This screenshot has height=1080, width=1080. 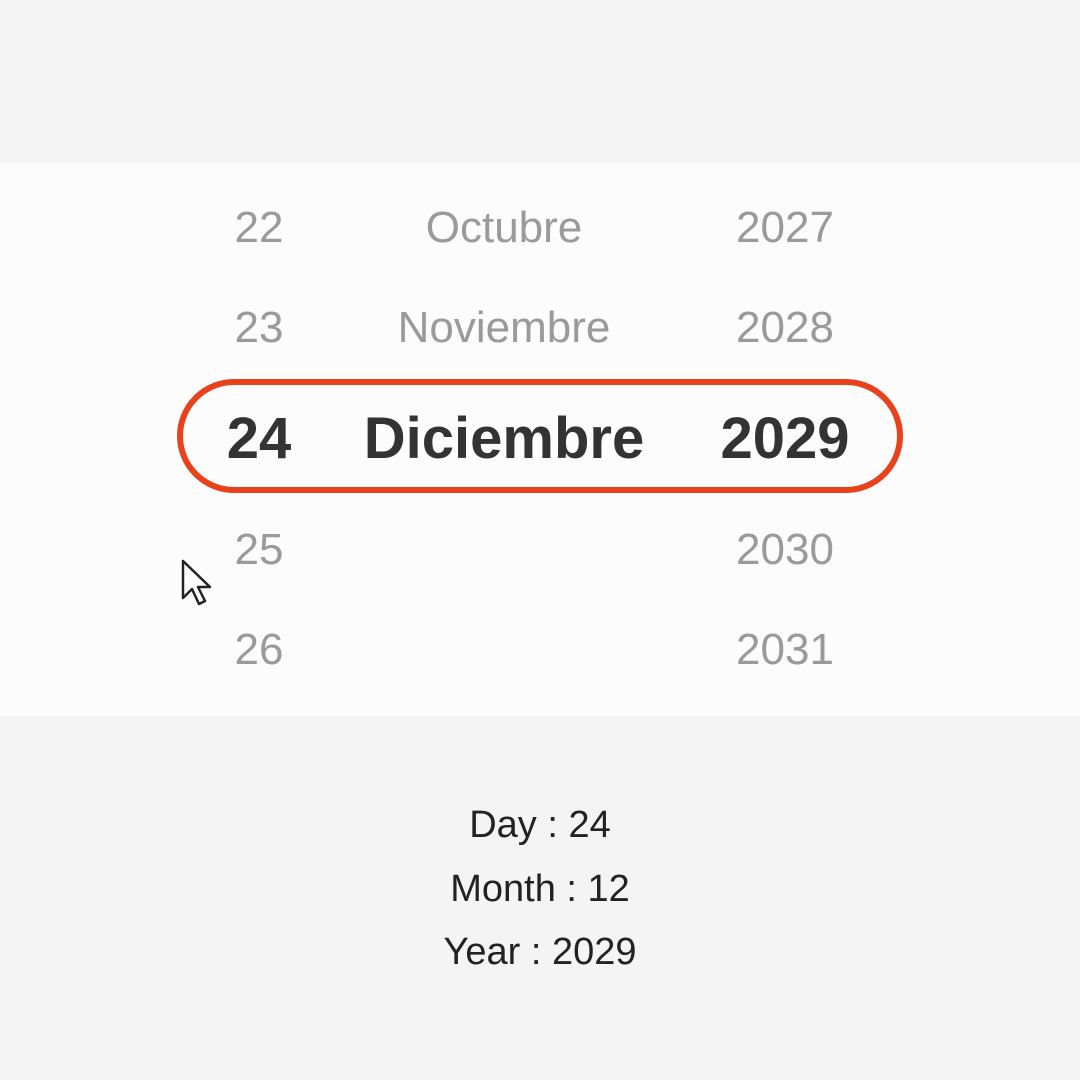 What do you see at coordinates (540, 436) in the screenshot?
I see `selection-highlight` at bounding box center [540, 436].